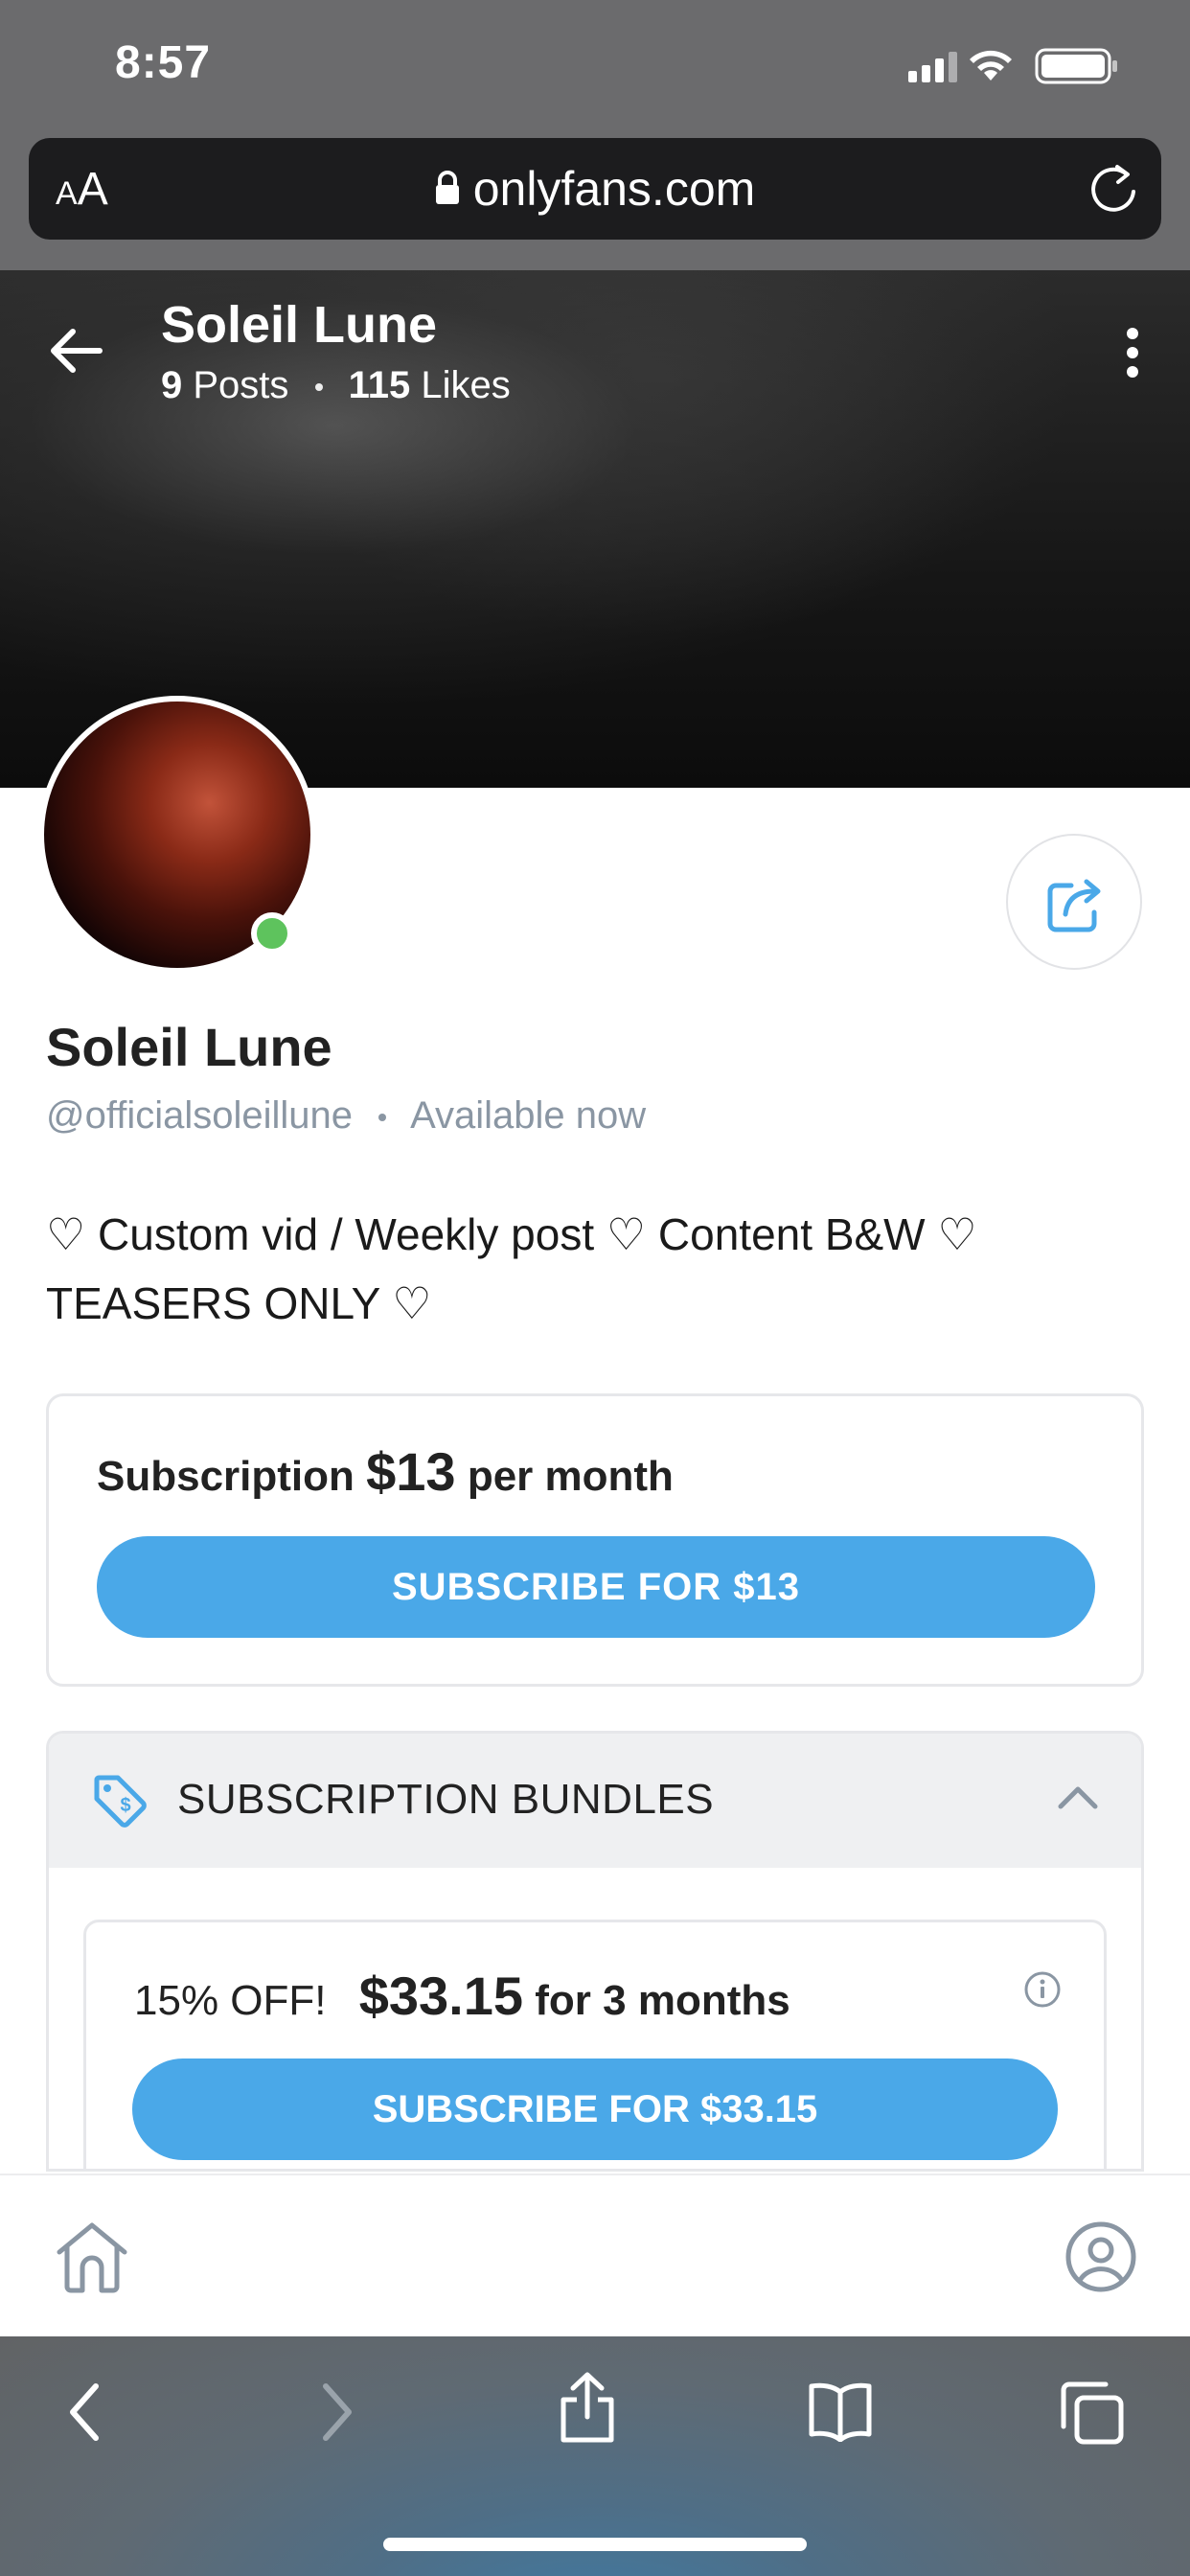  I want to click on profile-subtitle: @officialsoleillune Available now, so click(346, 1116).